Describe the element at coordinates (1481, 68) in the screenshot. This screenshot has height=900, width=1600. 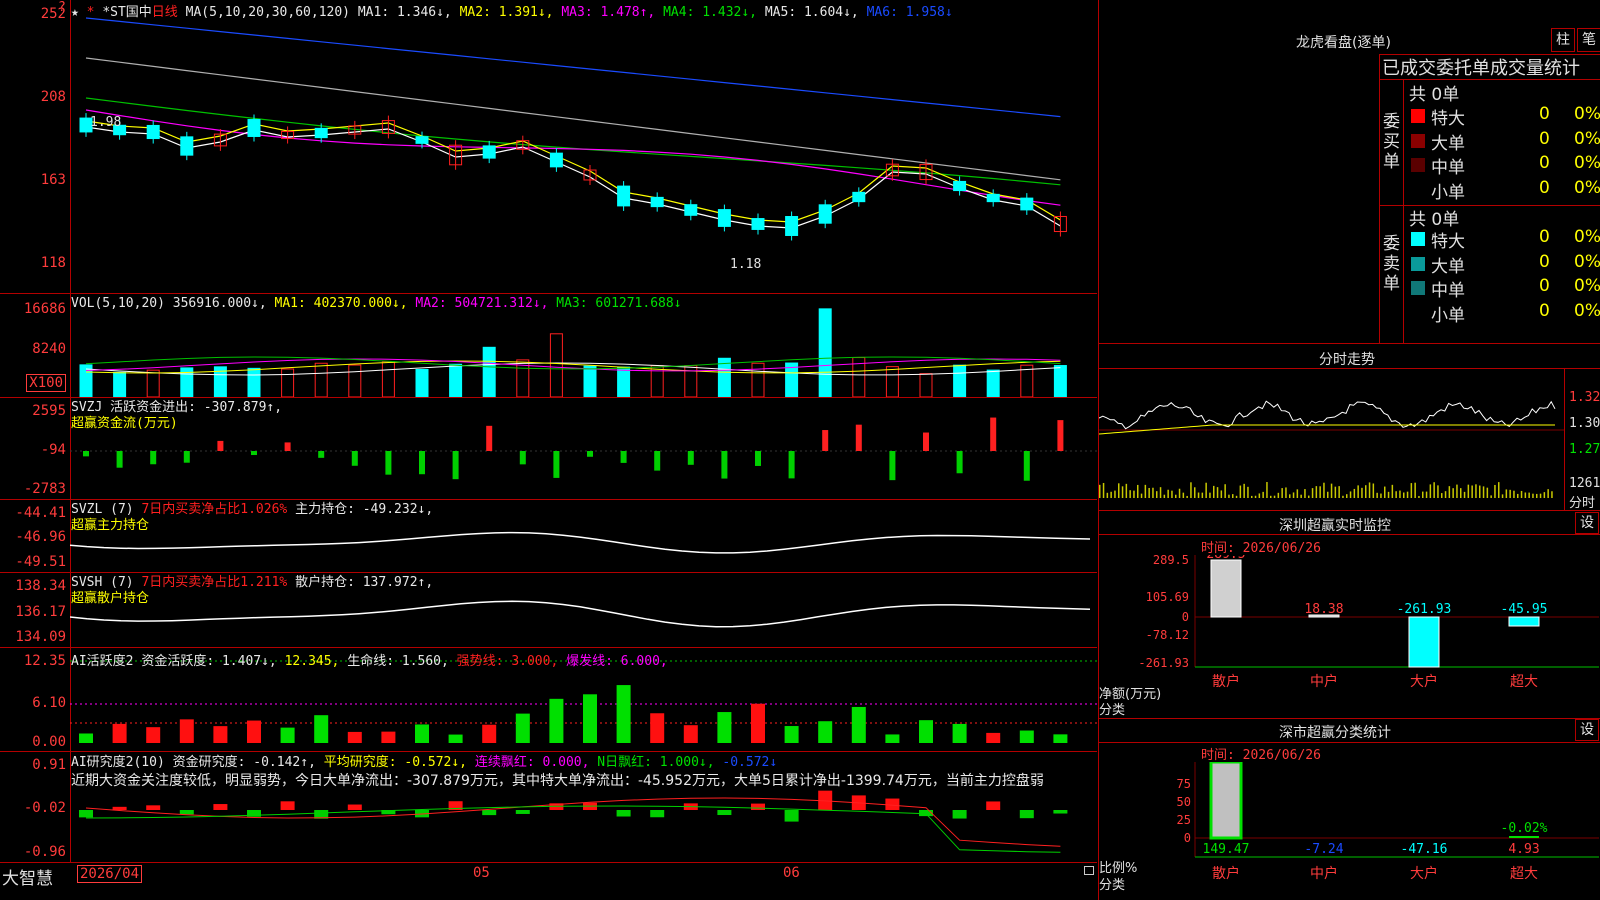
I see `order-stats-subtitle: 已成交委托单成交量统计` at that location.